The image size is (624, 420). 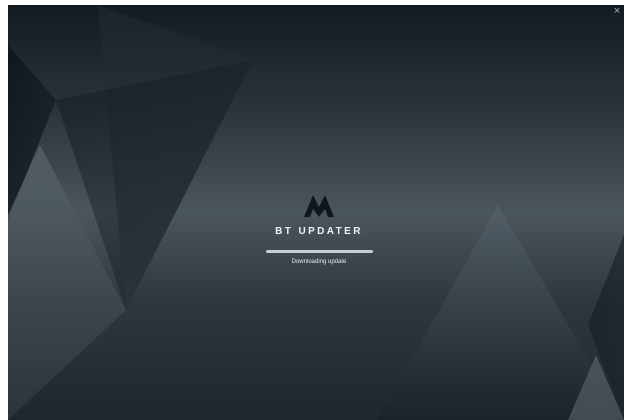 I want to click on status-text: Downloading update, so click(x=319, y=262).